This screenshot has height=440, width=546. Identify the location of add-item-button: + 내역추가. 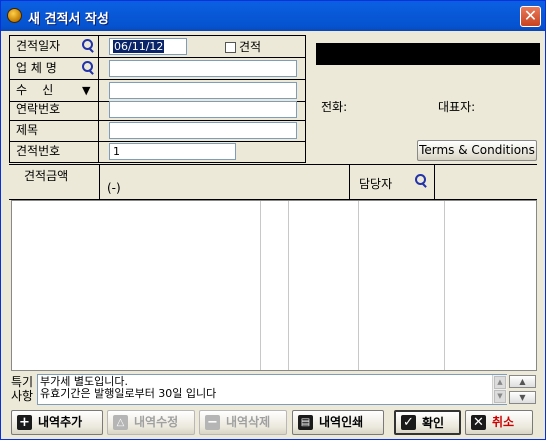
(57, 422).